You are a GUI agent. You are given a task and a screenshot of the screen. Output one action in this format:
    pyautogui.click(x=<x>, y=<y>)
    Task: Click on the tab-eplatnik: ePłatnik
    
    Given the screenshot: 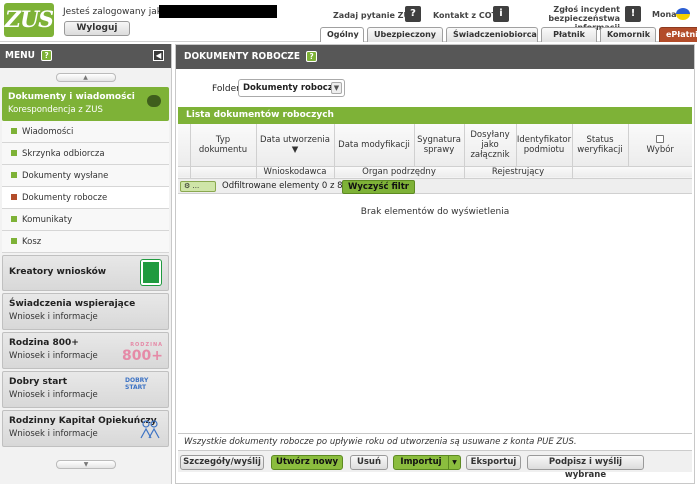 What is the action you would take?
    pyautogui.click(x=678, y=34)
    